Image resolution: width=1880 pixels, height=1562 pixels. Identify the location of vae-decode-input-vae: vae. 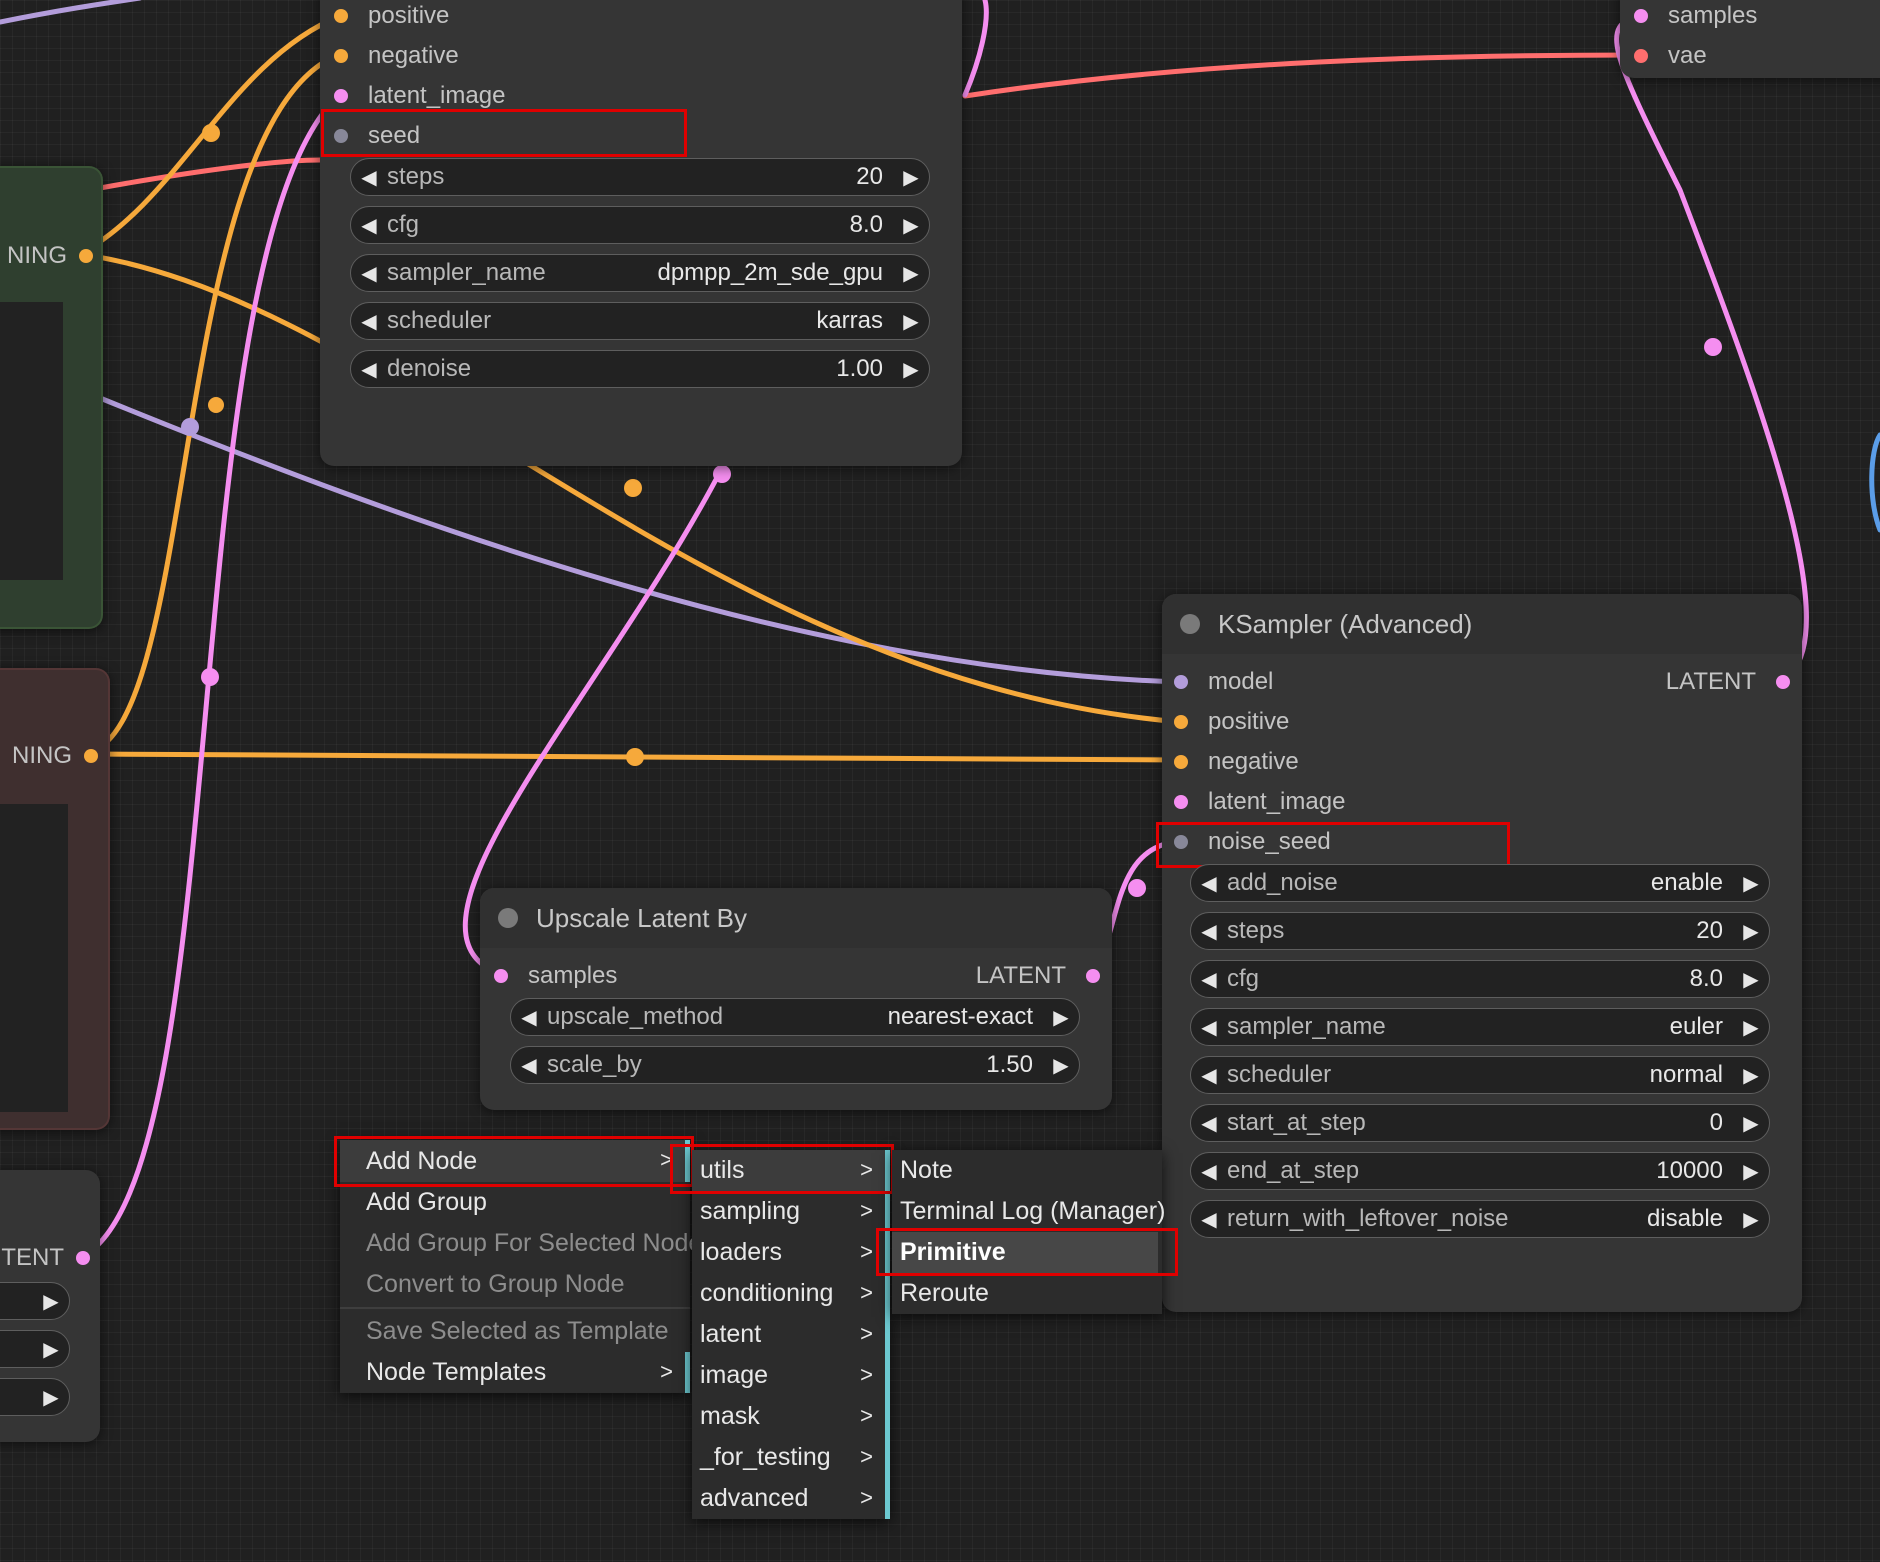
(1670, 56).